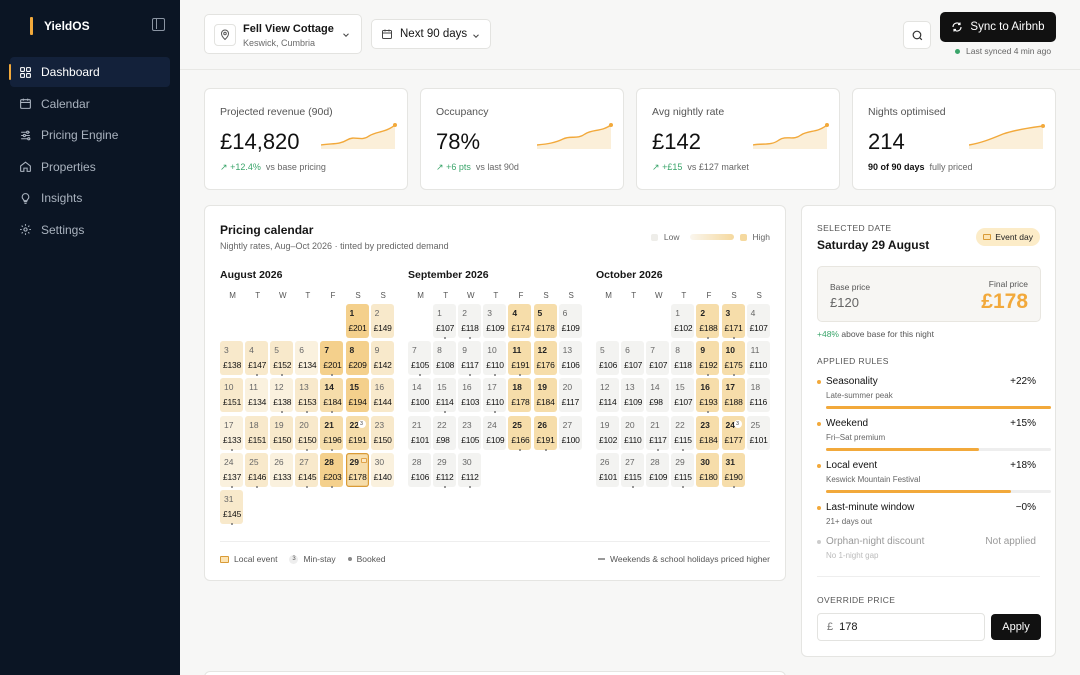 The image size is (1080, 675). What do you see at coordinates (90, 135) in the screenshot?
I see `sidebar-item-pricing-engine: Pricing Engine` at bounding box center [90, 135].